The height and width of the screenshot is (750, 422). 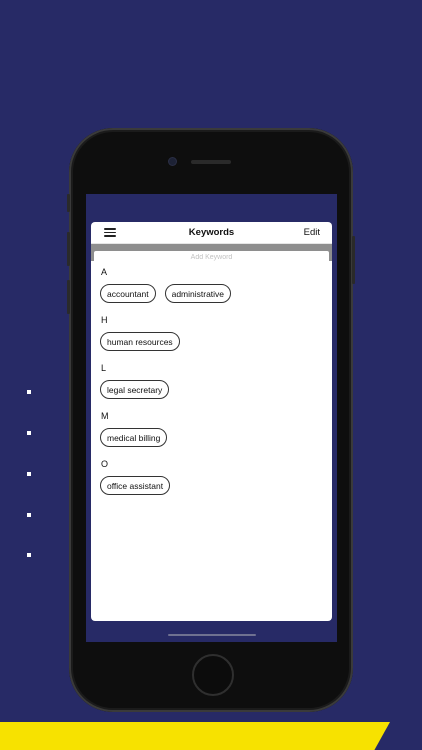 I want to click on add-keyword-input, so click(x=211, y=257).